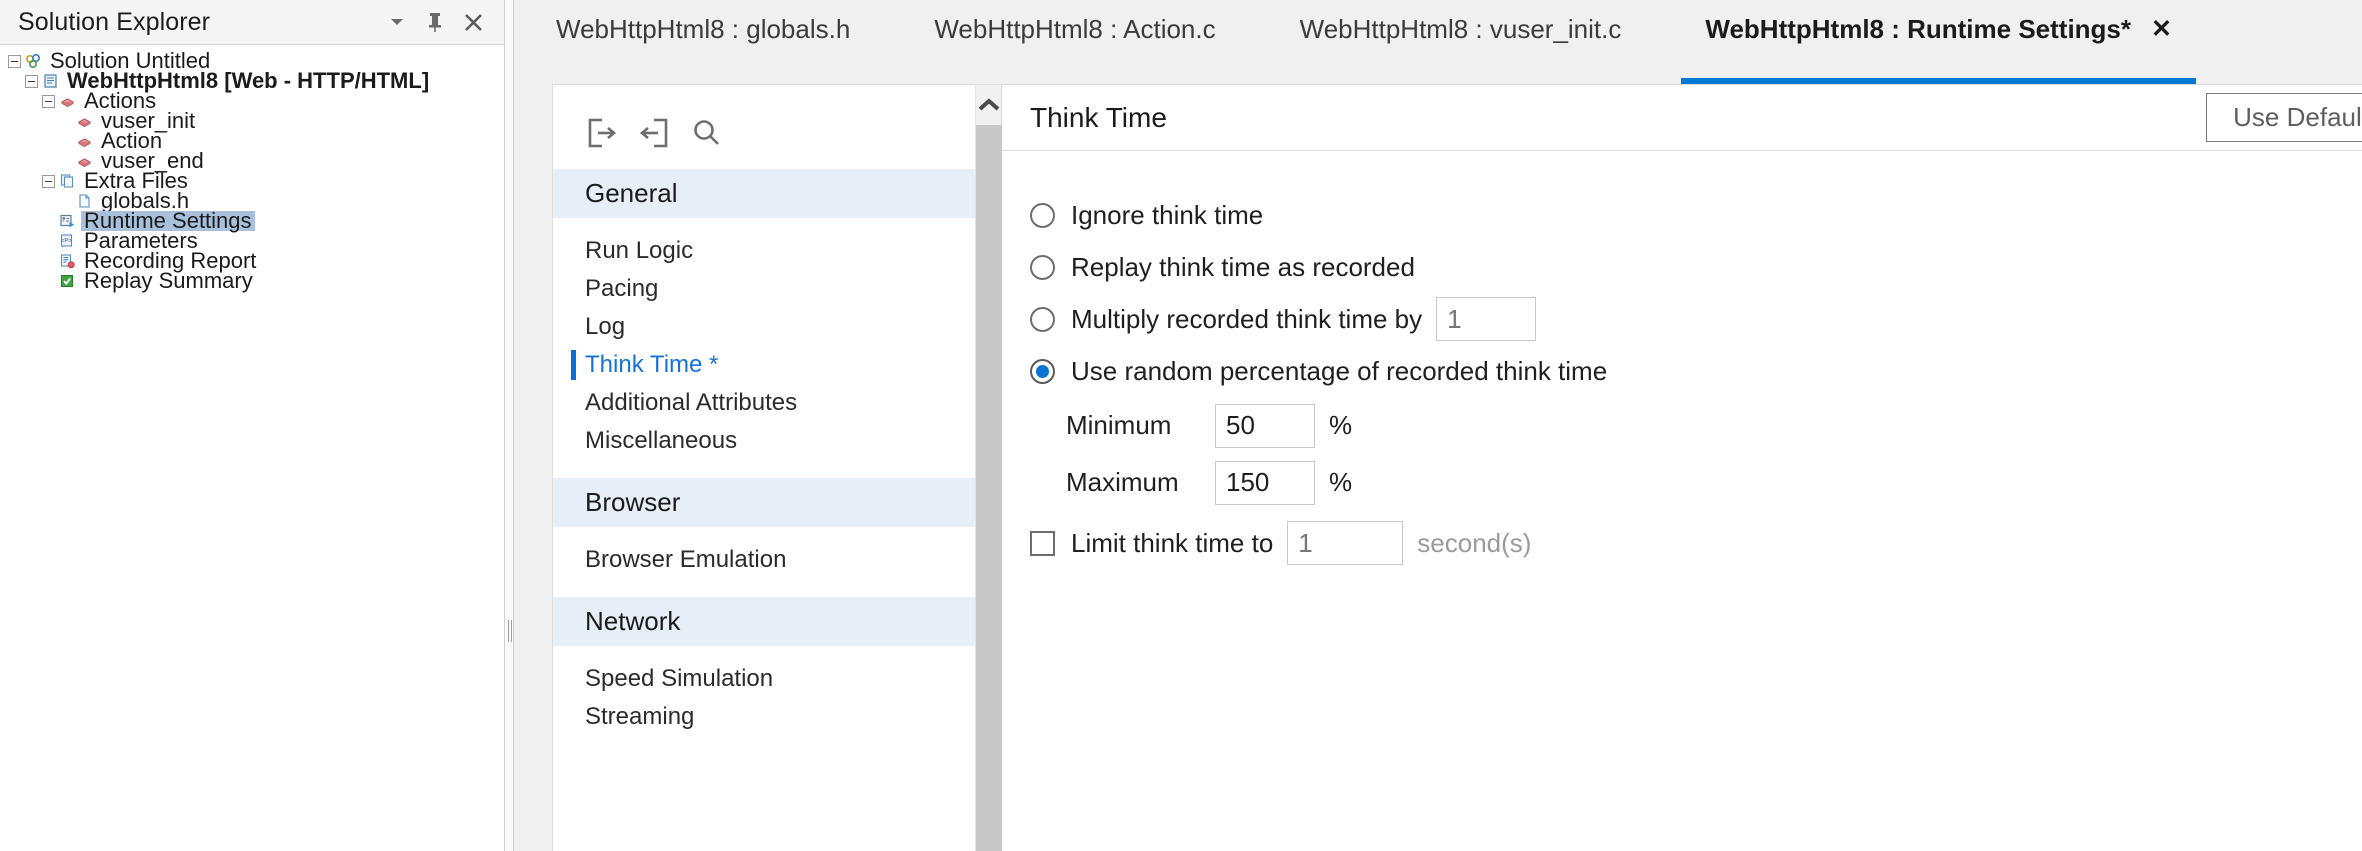 Image resolution: width=2362 pixels, height=851 pixels. What do you see at coordinates (1486, 319) in the screenshot?
I see `multiply-factor-input` at bounding box center [1486, 319].